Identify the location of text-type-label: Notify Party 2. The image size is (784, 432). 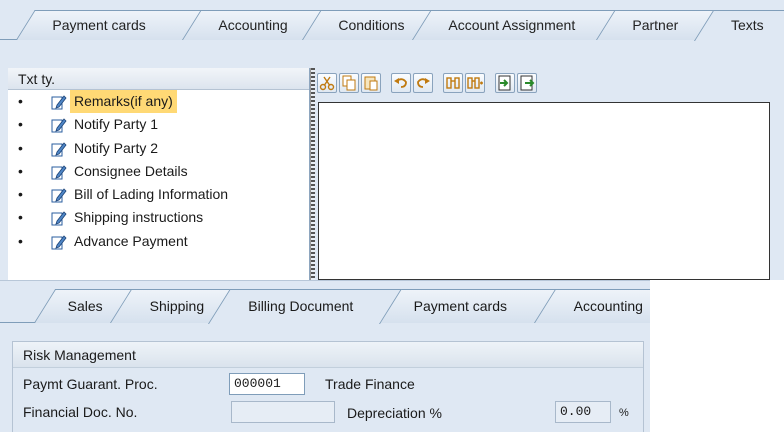
(116, 147).